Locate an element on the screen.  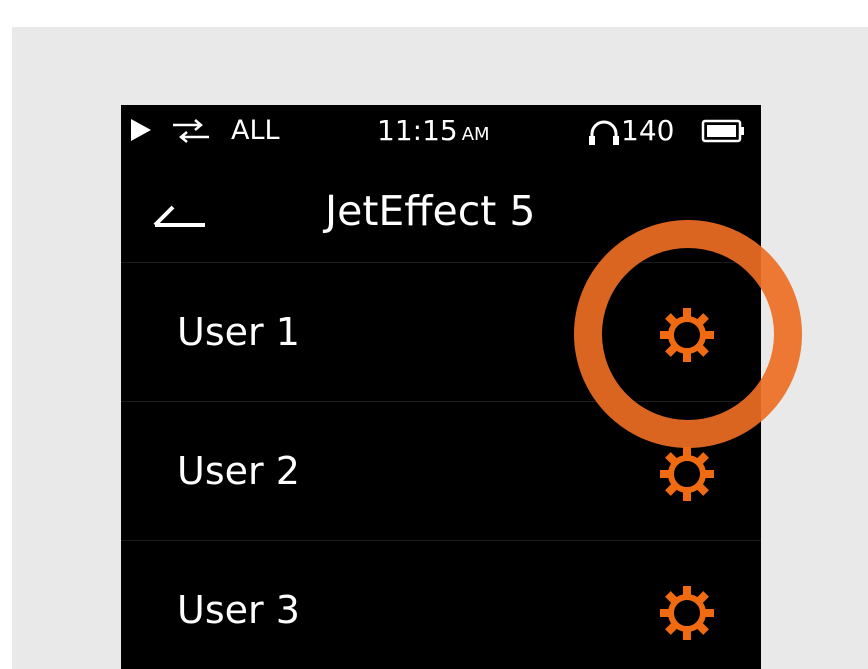
list-item-label: User 1 is located at coordinates (238, 332).